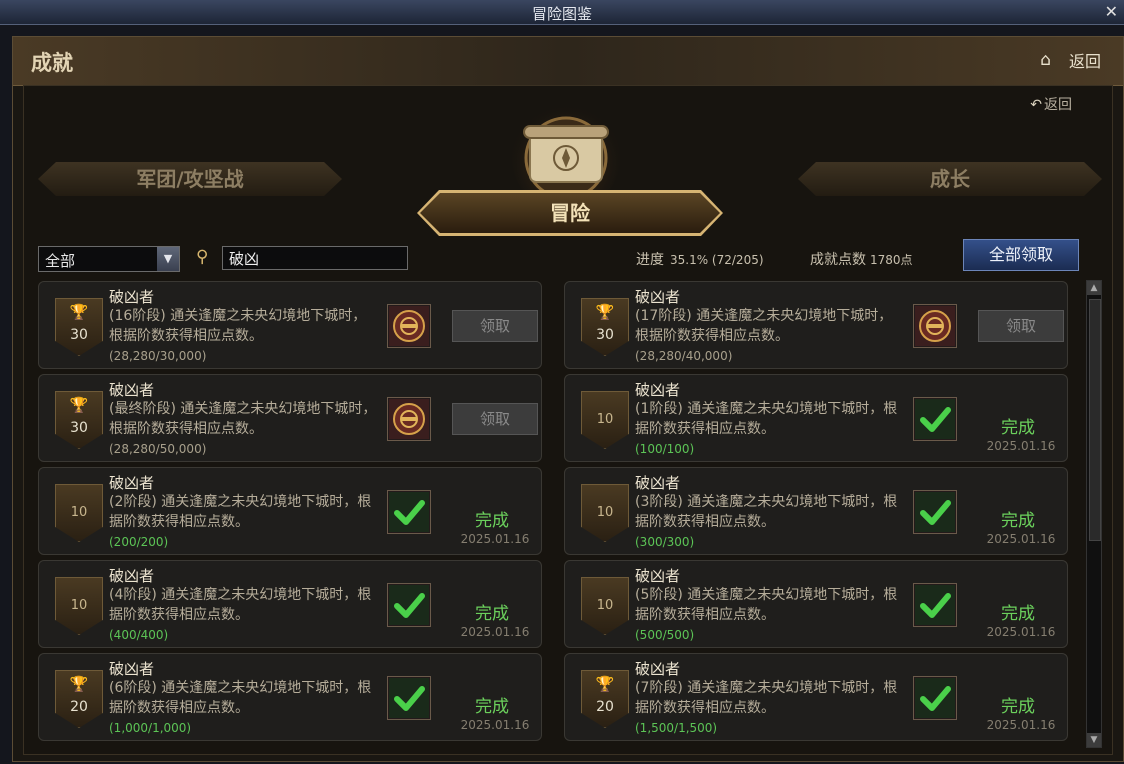 Image resolution: width=1124 pixels, height=764 pixels. Describe the element at coordinates (568, 61) in the screenshot. I see `panel-header: 成就 ⌂ 返回` at that location.